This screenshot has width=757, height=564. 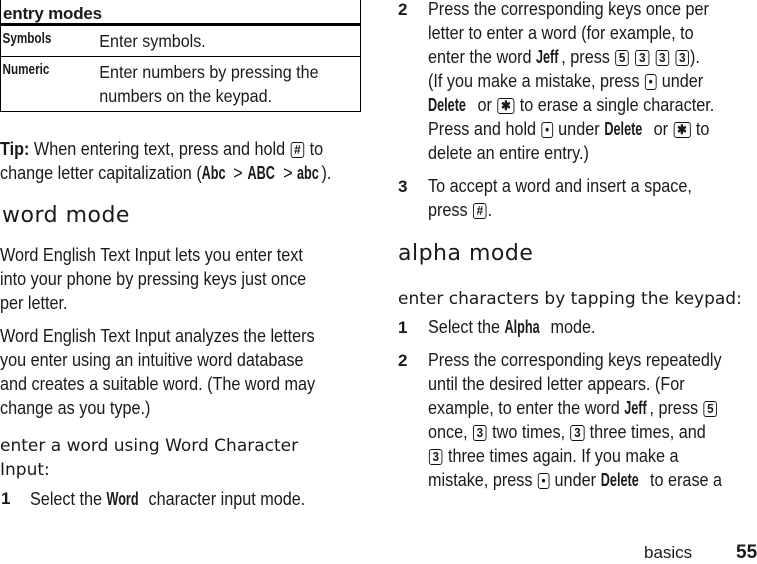 What do you see at coordinates (26, 69) in the screenshot?
I see `mode-name: Numeric` at bounding box center [26, 69].